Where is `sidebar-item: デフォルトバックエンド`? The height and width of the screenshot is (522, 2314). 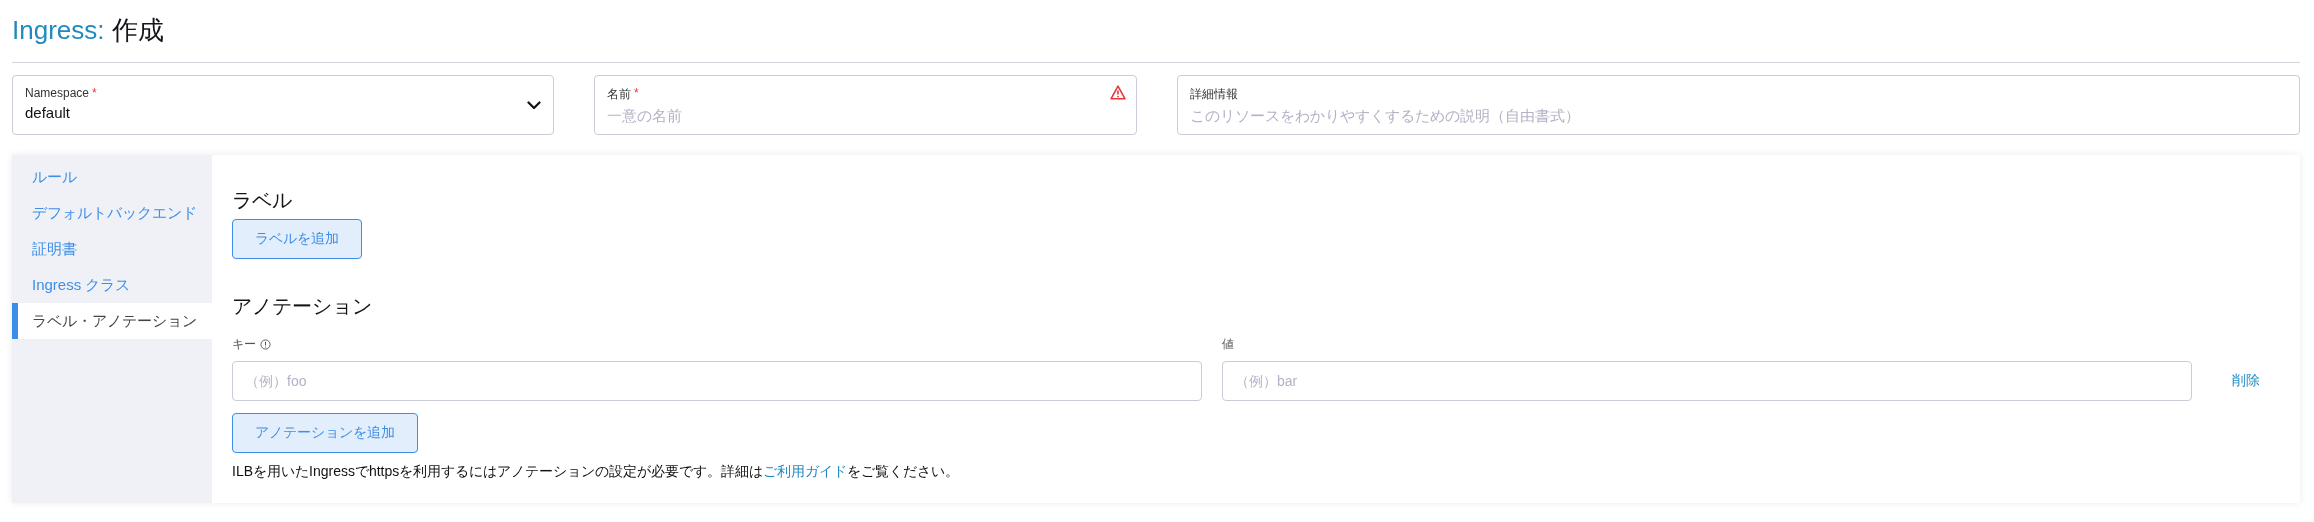 sidebar-item: デフォルトバックエンド is located at coordinates (112, 213).